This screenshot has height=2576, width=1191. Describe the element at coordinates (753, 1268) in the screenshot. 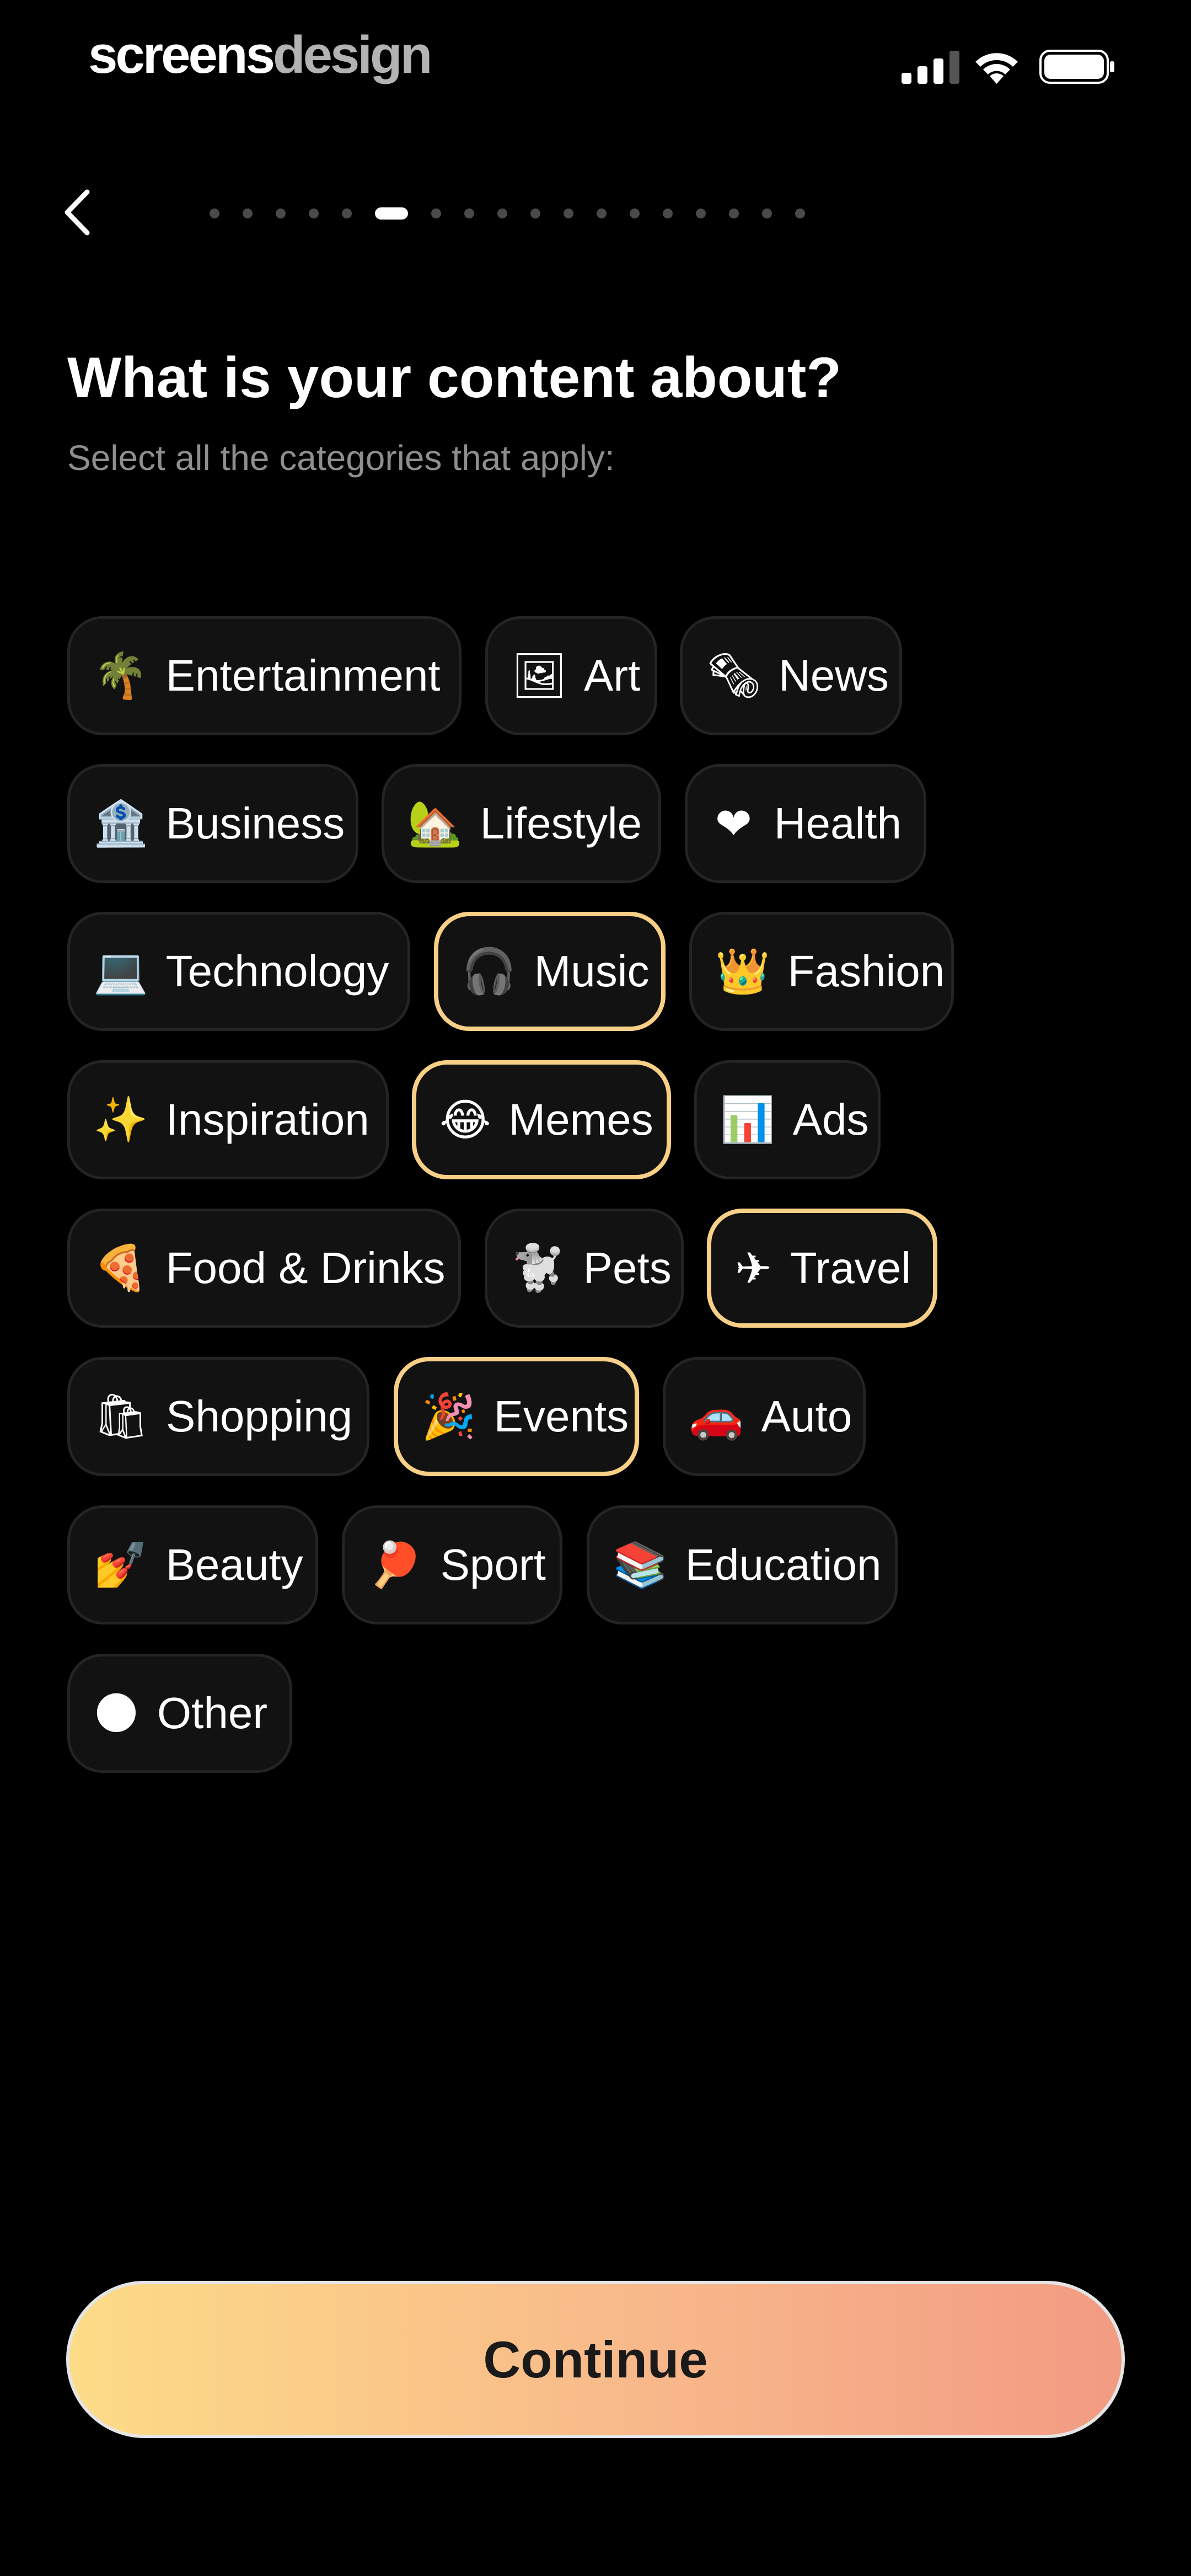

I see `airplane-icon: ✈` at that location.